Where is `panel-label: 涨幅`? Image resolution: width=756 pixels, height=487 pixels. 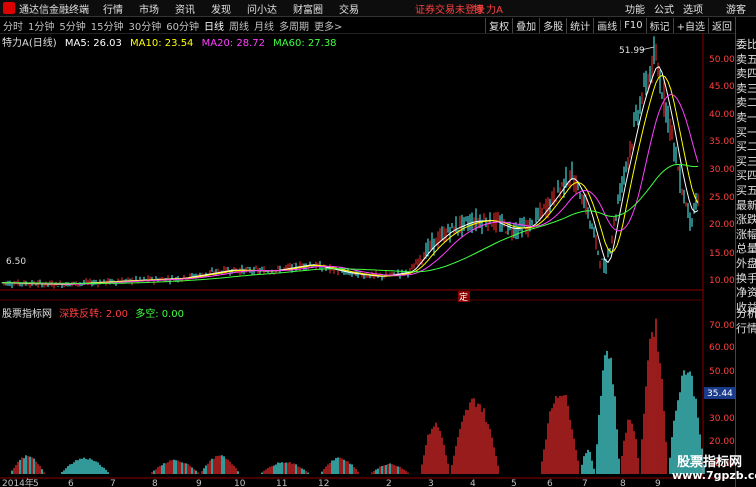
panel-label: 涨幅 is located at coordinates (746, 234).